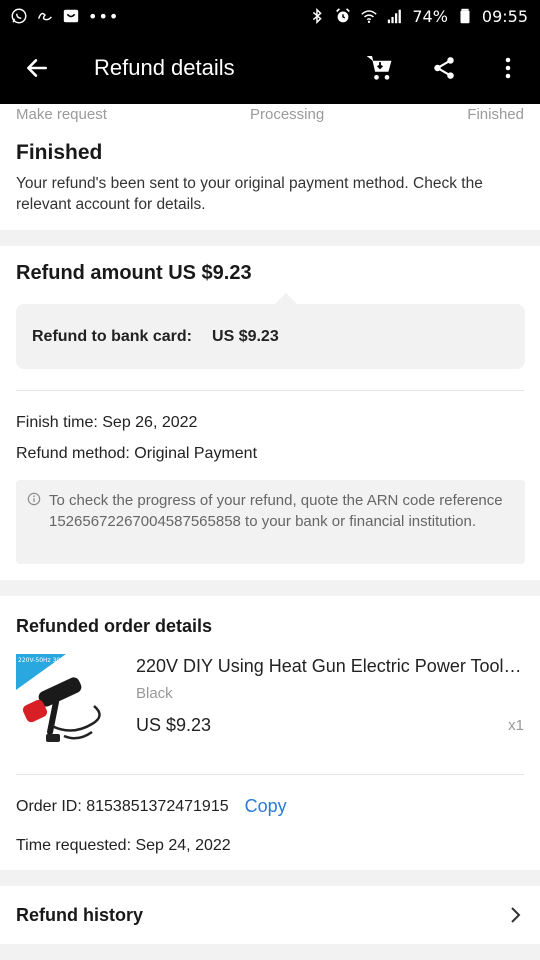 This screenshot has width=540, height=960. I want to click on page-title: Refund details, so click(164, 67).